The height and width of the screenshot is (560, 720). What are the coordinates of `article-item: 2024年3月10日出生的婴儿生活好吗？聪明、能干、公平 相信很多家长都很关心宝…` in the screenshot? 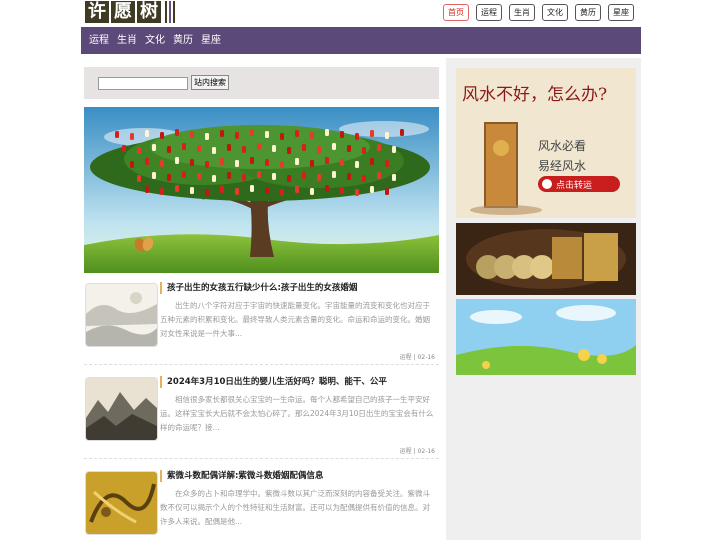 It's located at (261, 421).